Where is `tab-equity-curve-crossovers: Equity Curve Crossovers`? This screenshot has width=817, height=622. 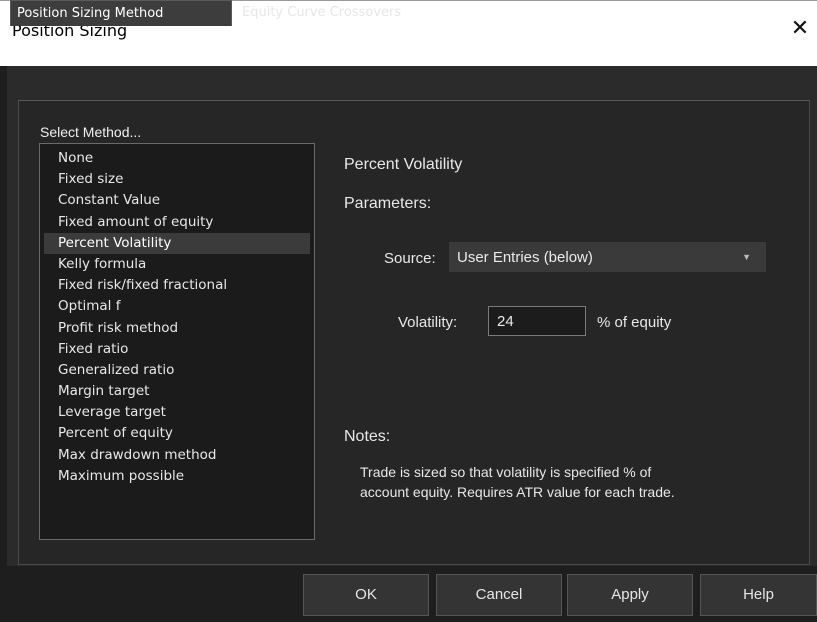
tab-equity-curve-crossovers: Equity Curve Crossovers is located at coordinates (346, 13).